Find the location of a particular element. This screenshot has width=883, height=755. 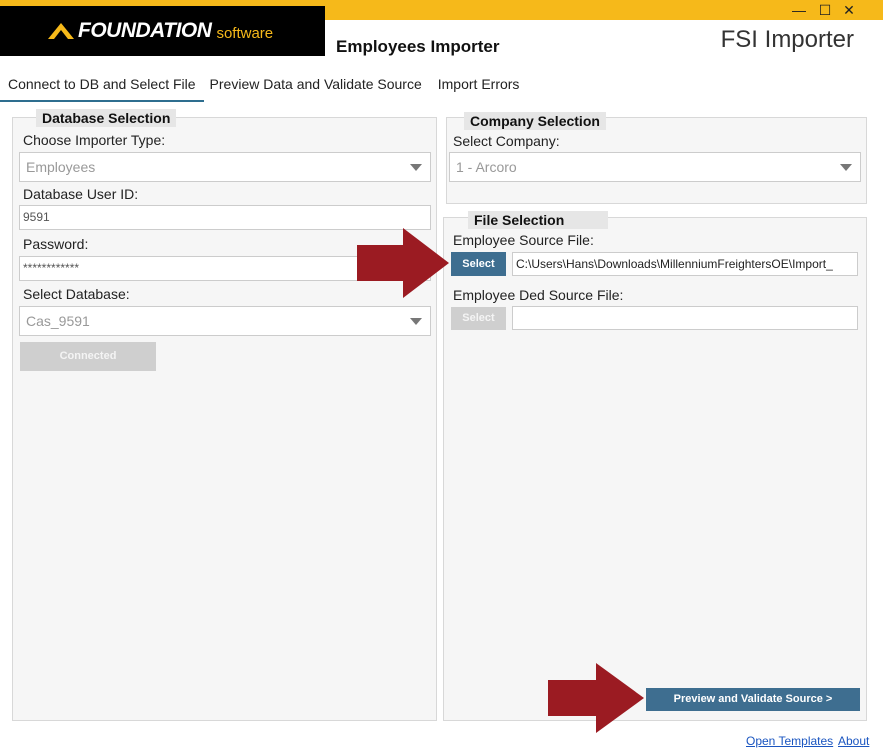

database-value: Cas_9591 is located at coordinates (58, 321).